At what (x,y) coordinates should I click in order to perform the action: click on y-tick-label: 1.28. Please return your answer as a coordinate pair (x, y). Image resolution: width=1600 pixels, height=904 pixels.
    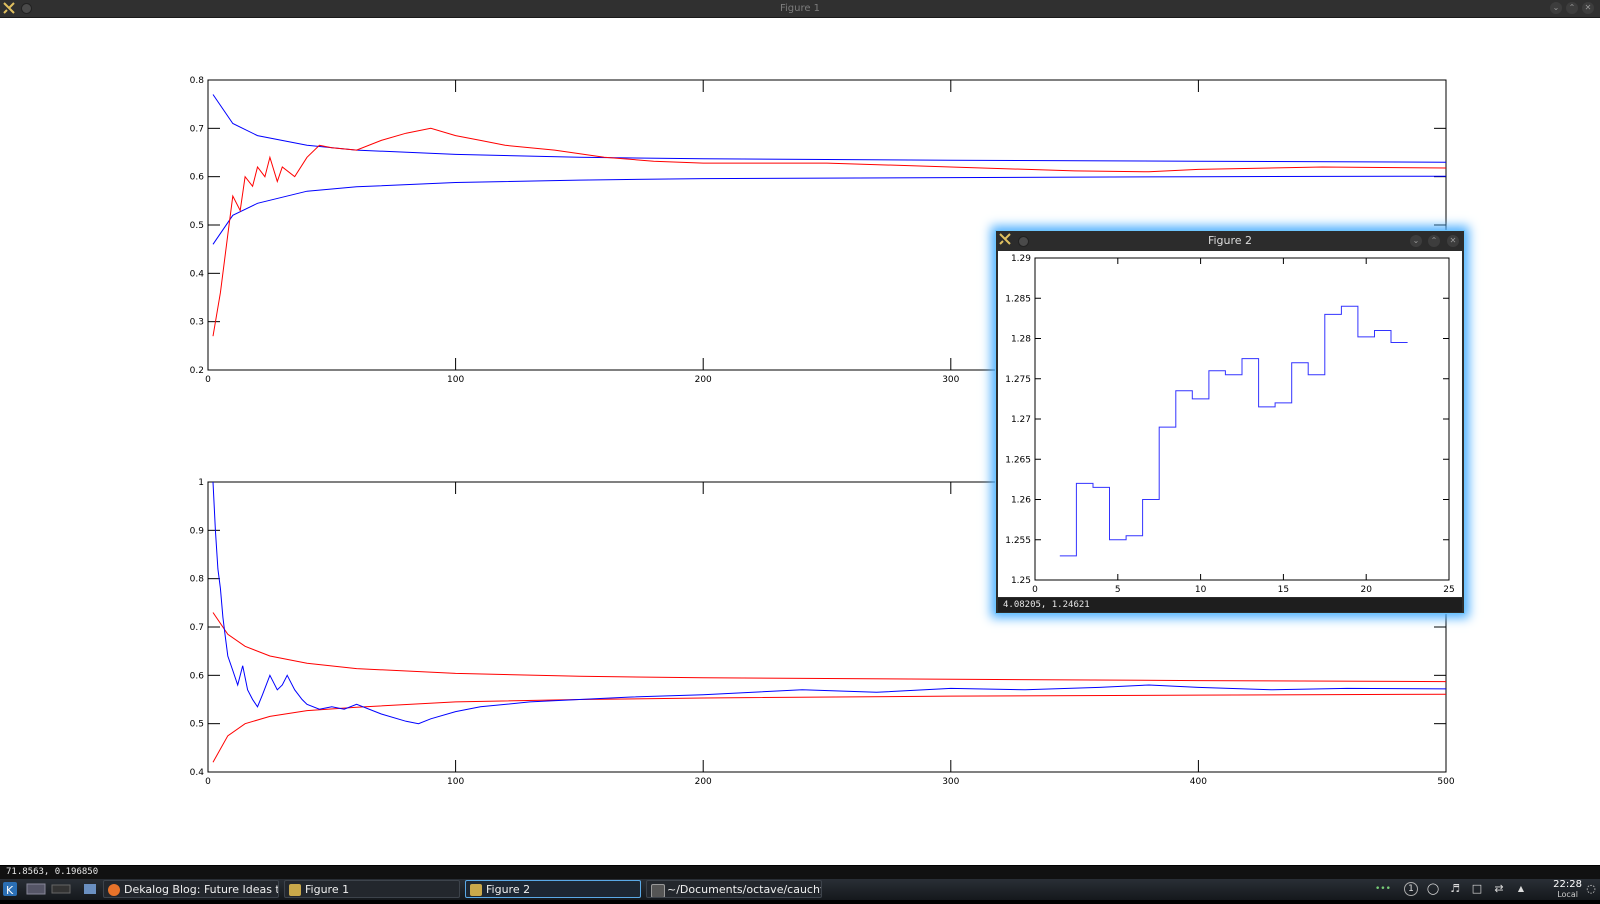
    Looking at the image, I should click on (1021, 340).